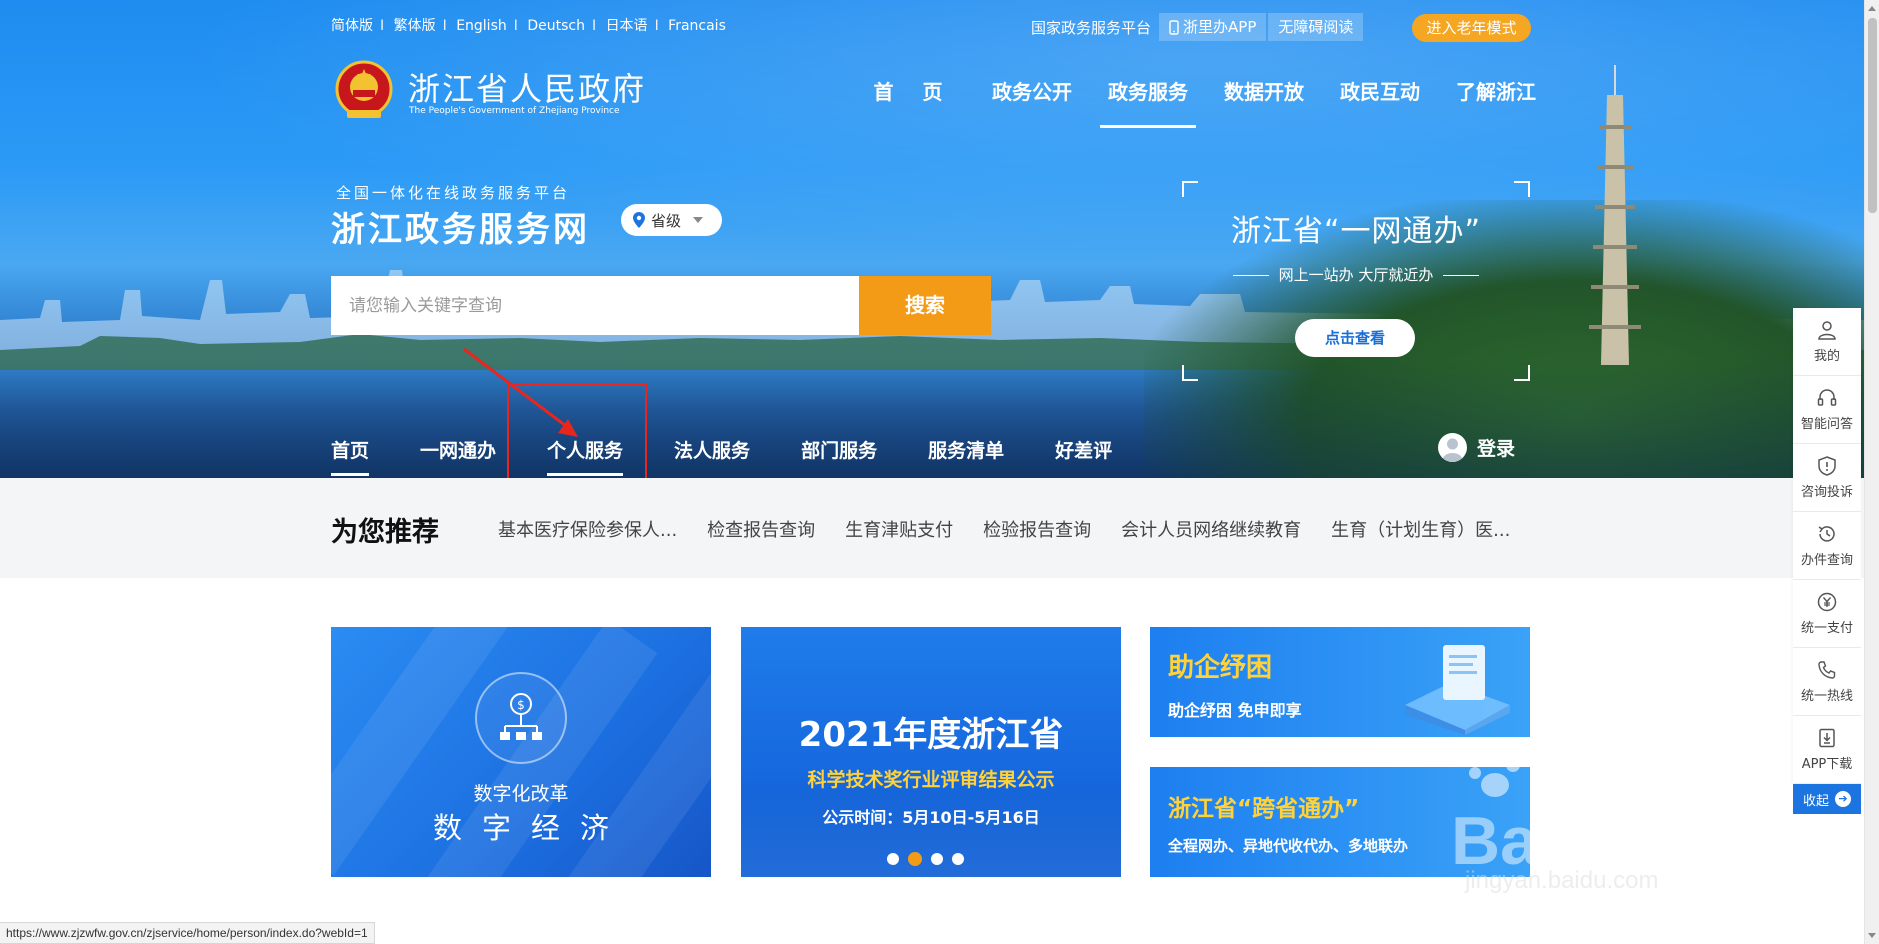  I want to click on elder-mode-button: 进入老年模式, so click(1471, 28).